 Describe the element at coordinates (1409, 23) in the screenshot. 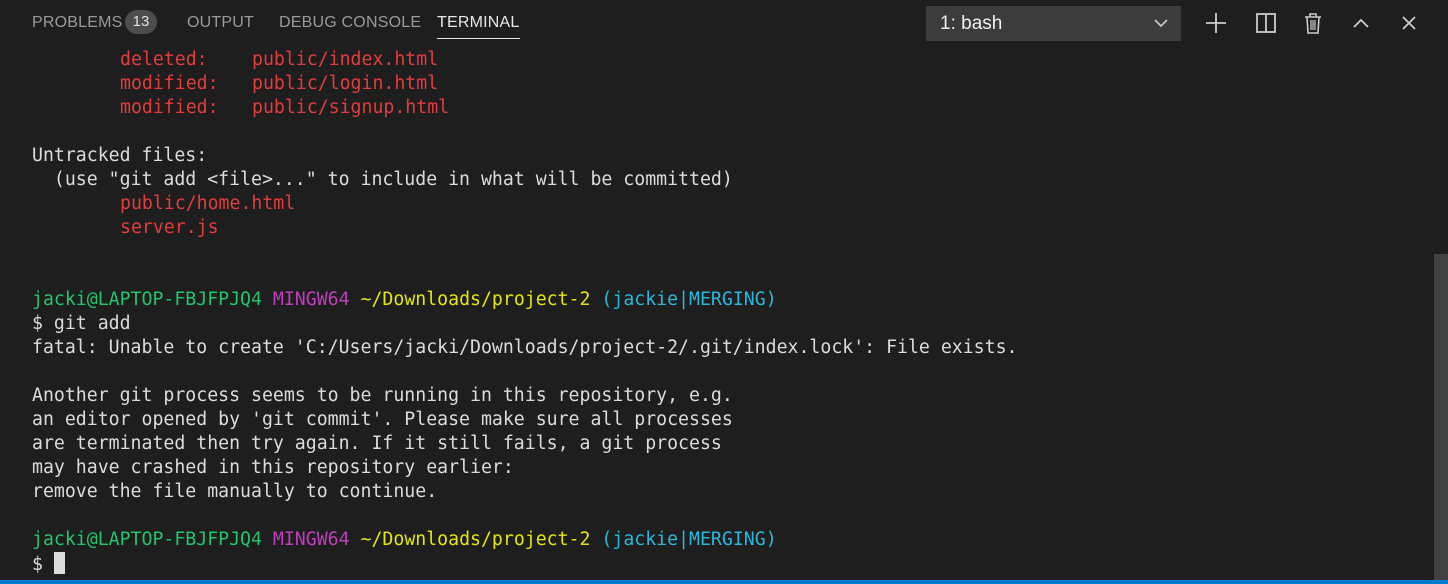

I see `close-icon` at that location.